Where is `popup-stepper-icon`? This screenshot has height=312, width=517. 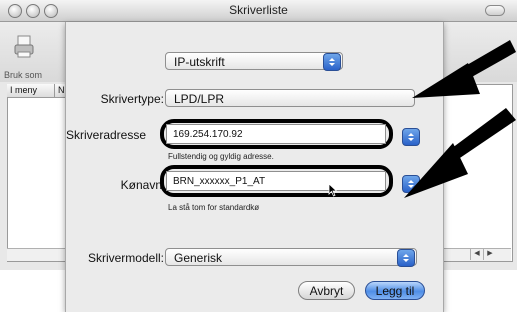 popup-stepper-icon is located at coordinates (332, 62).